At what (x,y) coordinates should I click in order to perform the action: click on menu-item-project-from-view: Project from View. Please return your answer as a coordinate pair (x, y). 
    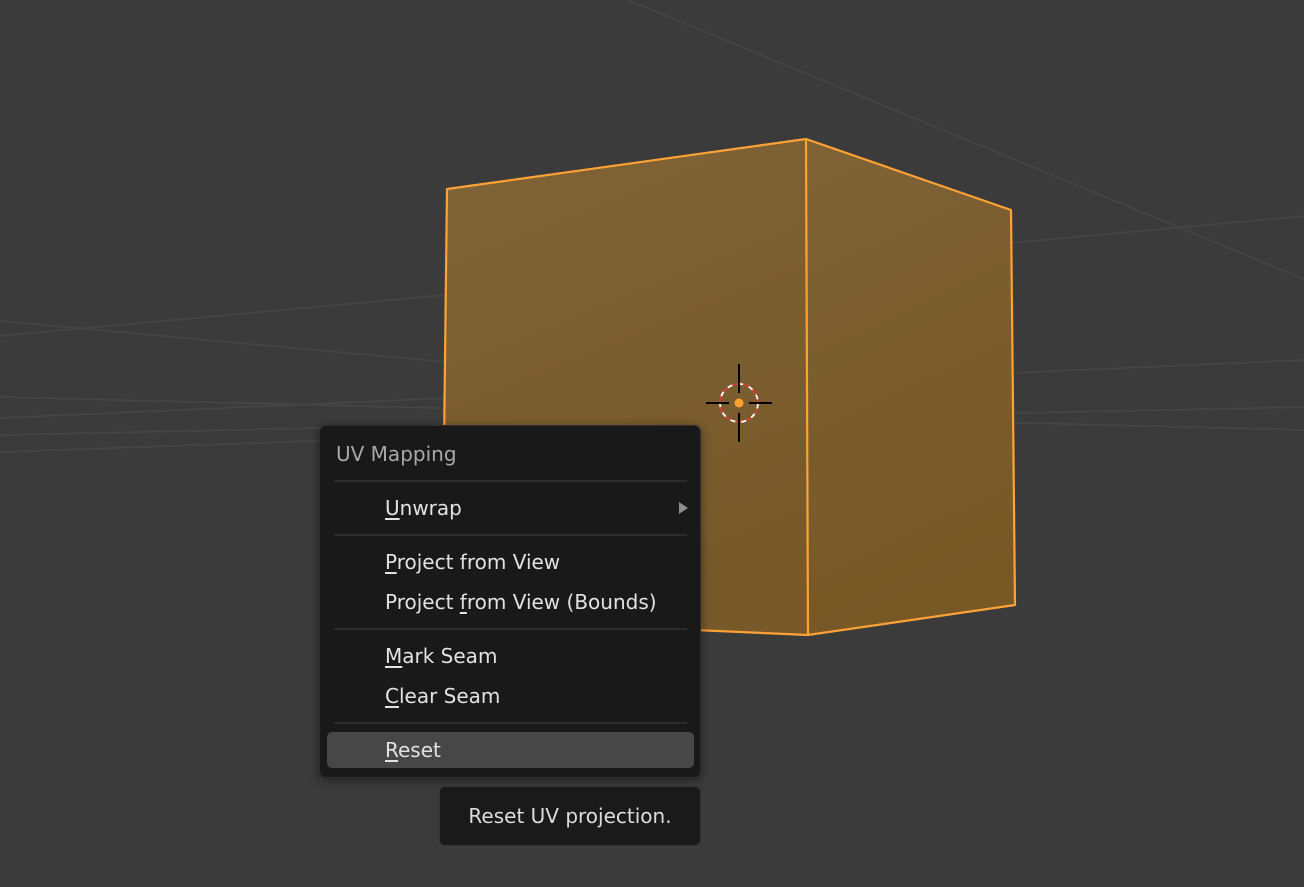
    Looking at the image, I should click on (510, 562).